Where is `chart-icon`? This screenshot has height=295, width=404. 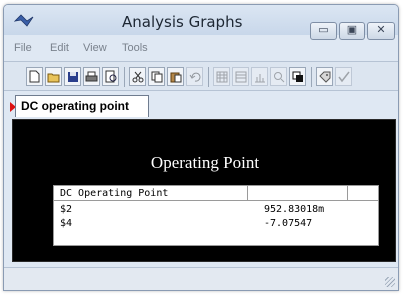
chart-icon is located at coordinates (259, 76).